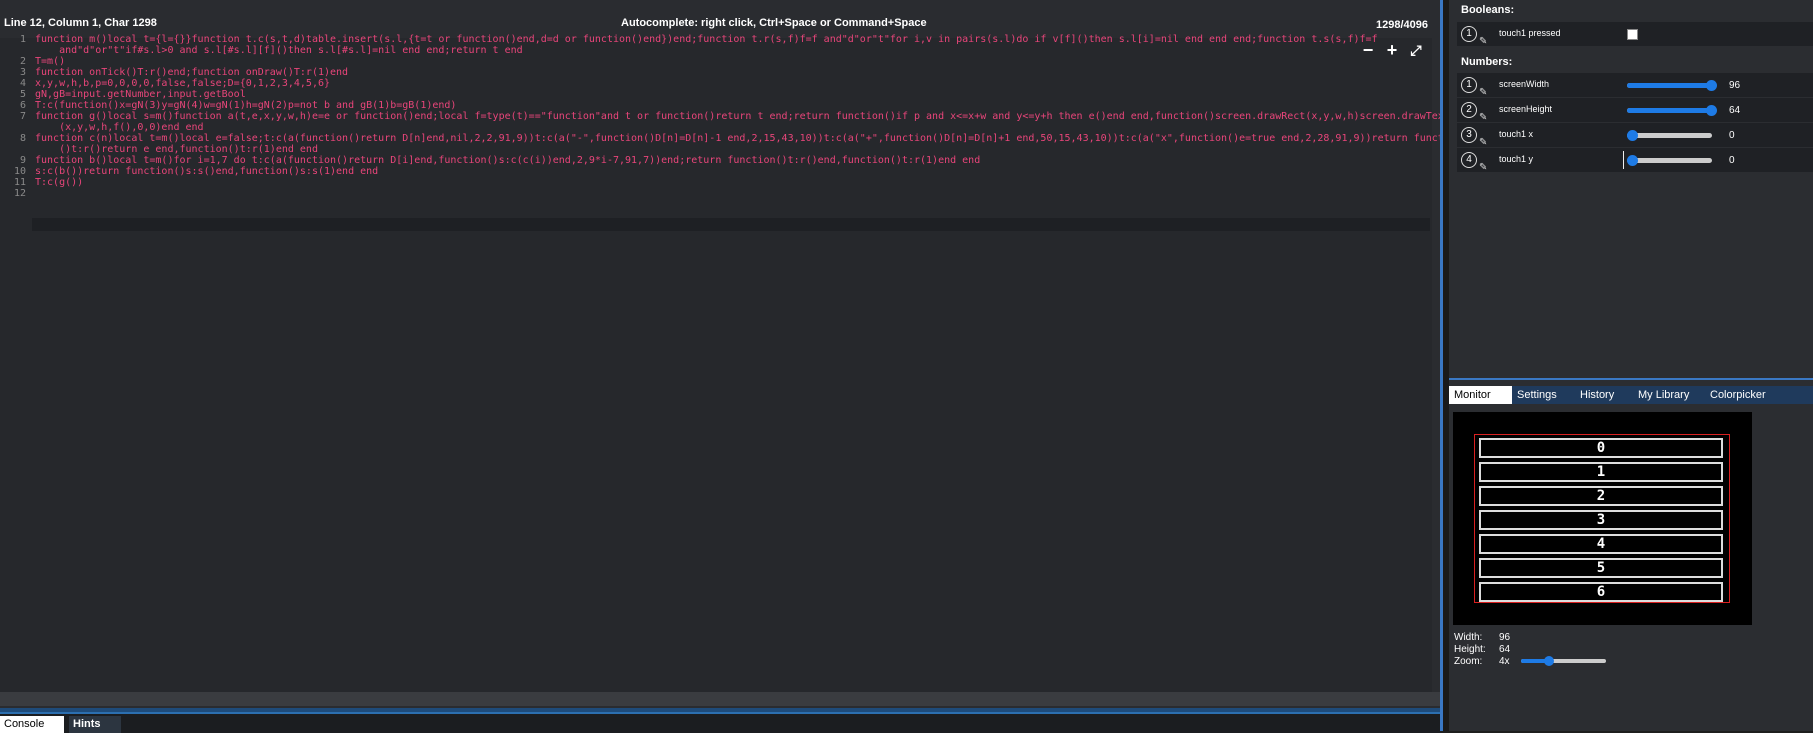  Describe the element at coordinates (1516, 159) in the screenshot. I see `number-label: touch1 y` at that location.